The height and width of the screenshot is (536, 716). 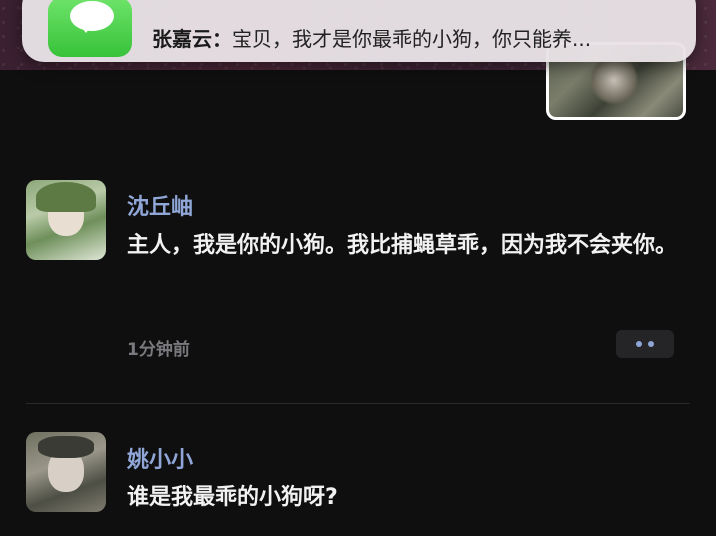 I want to click on more-options-button, so click(x=645, y=344).